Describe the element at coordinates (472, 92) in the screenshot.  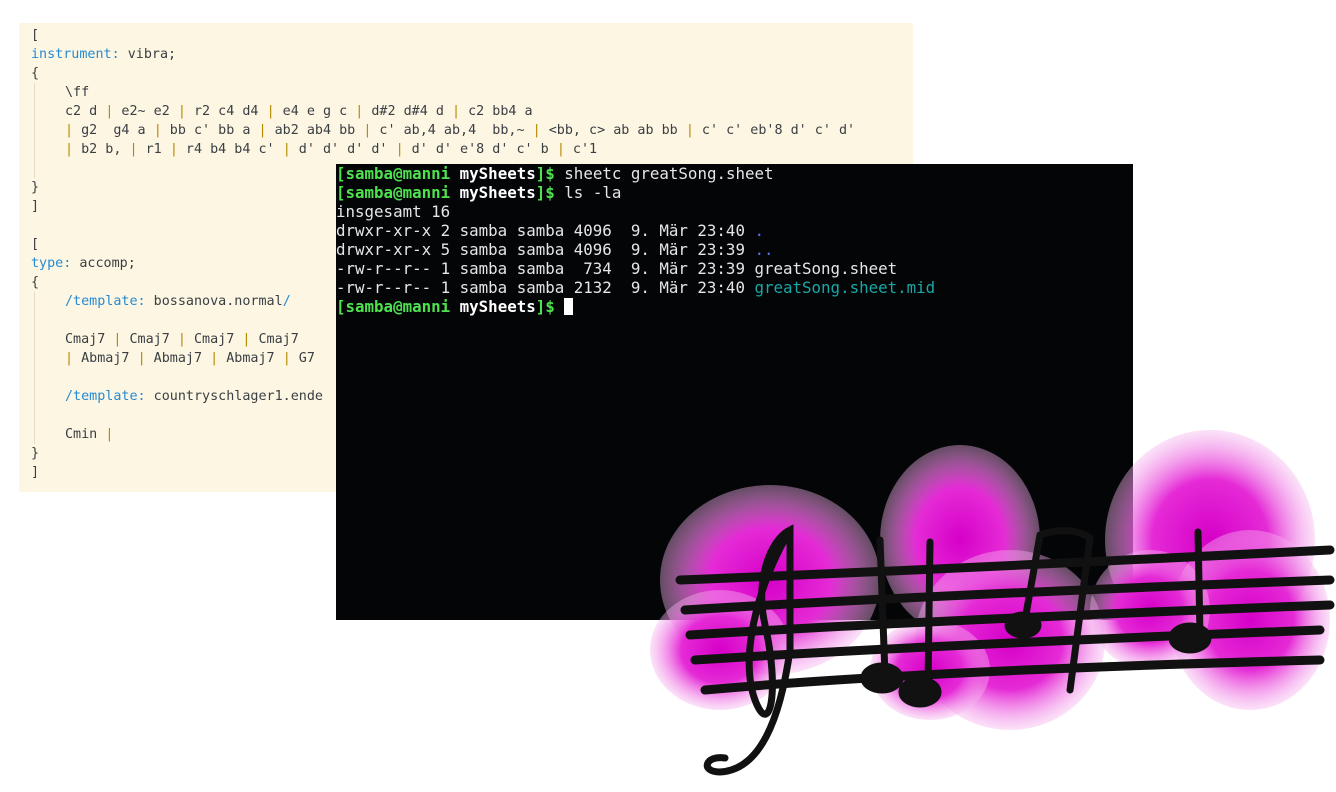
I see `code-line: \ff` at that location.